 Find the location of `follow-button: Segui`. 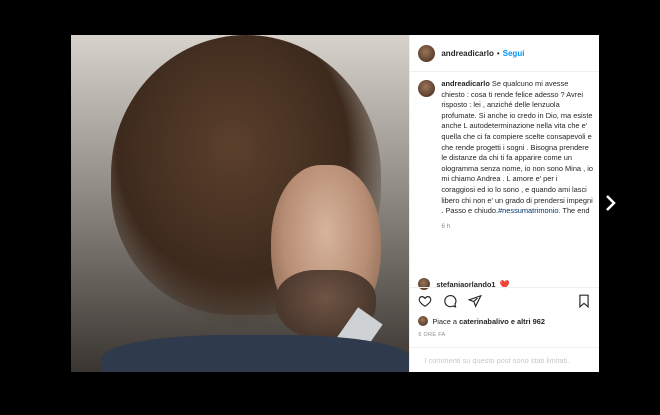

follow-button: Segui is located at coordinates (514, 53).